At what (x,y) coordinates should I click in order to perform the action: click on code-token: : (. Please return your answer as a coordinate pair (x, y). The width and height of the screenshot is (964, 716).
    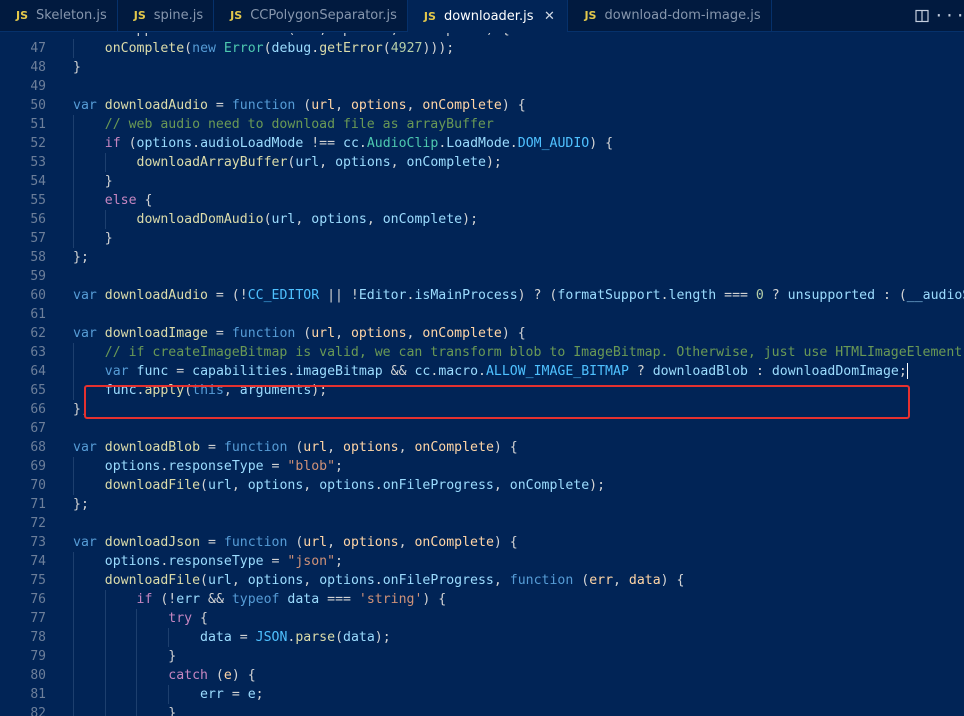
    Looking at the image, I should click on (891, 295).